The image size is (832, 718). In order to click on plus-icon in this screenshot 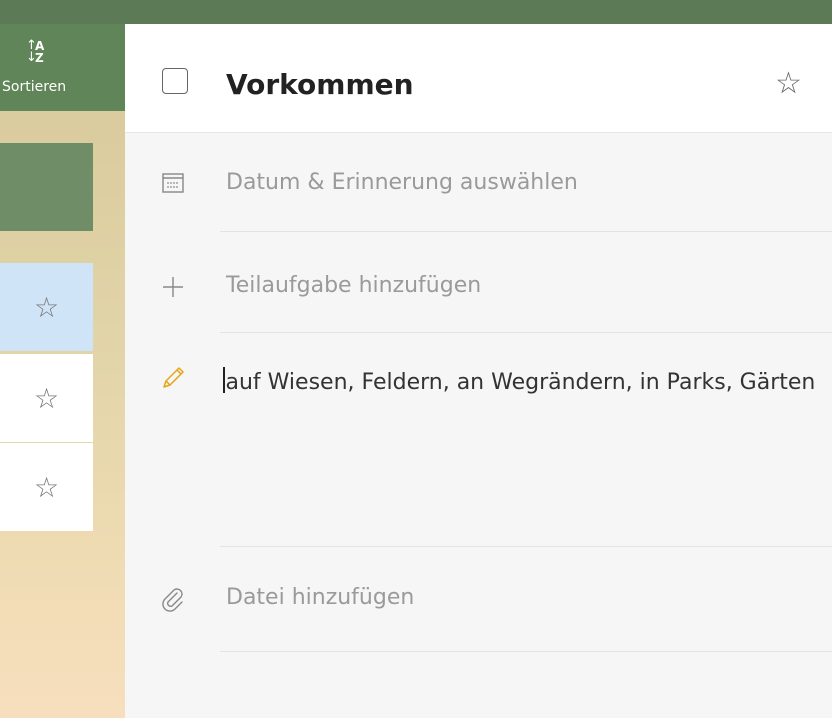, I will do `click(173, 287)`.